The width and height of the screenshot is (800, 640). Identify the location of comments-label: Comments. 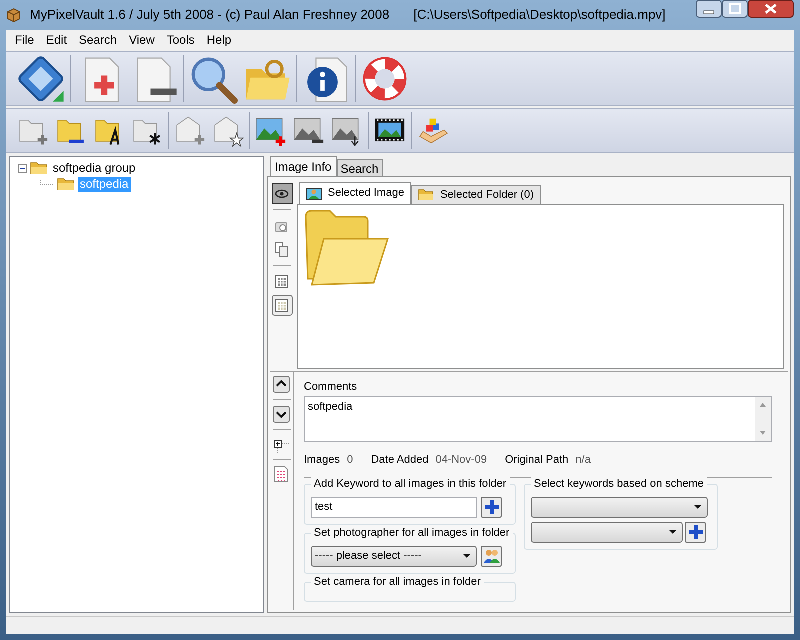
(331, 387).